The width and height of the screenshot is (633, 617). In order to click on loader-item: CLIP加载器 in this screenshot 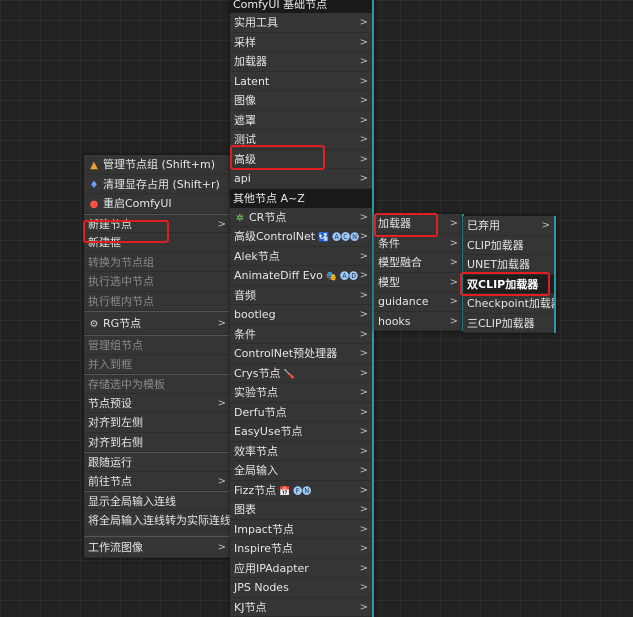, I will do `click(508, 246)`.